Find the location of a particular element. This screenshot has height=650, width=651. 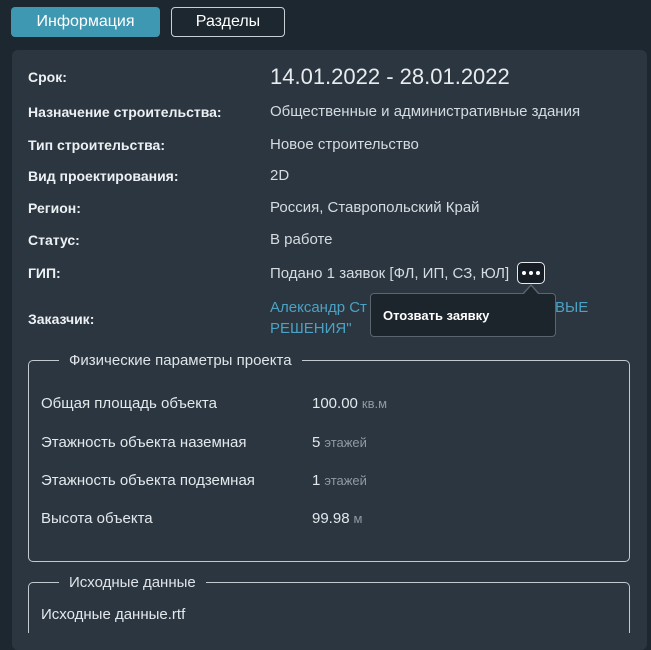

source-file-link: Исходные данные.rtf is located at coordinates (113, 614).